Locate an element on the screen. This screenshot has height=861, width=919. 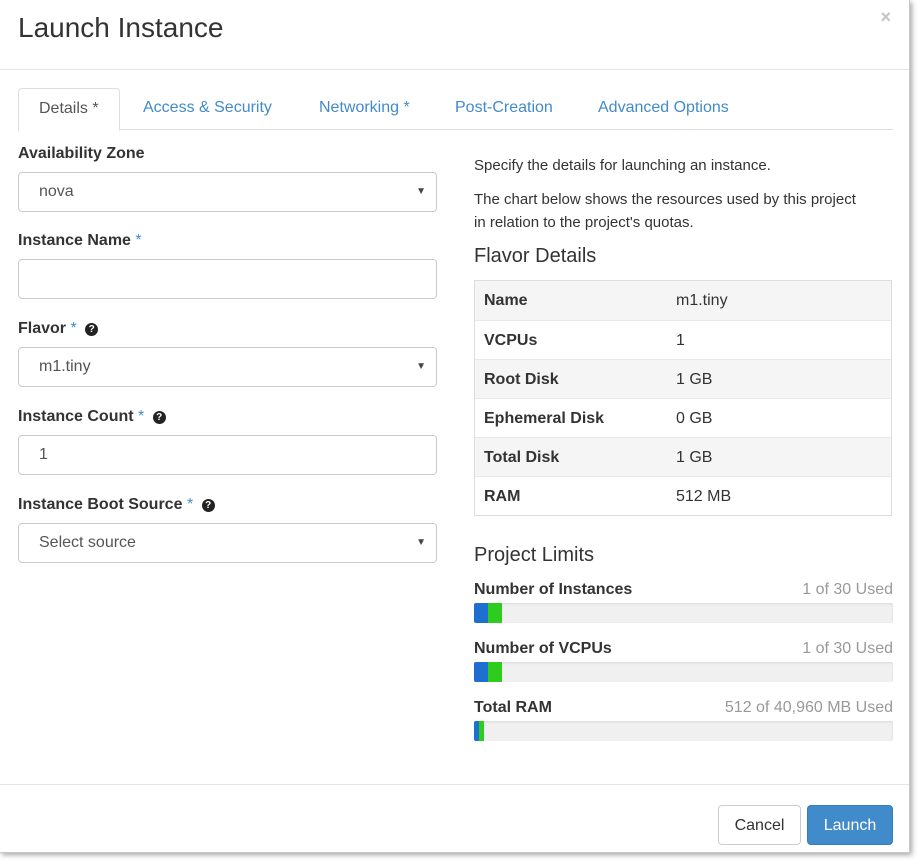
row-value: 512 MB is located at coordinates (704, 496).